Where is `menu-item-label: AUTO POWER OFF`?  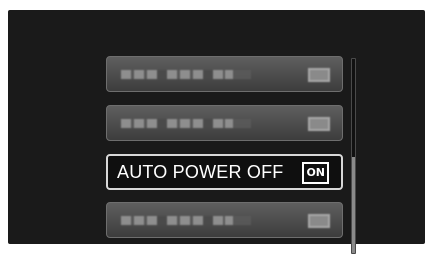
menu-item-label: AUTO POWER OFF is located at coordinates (200, 172).